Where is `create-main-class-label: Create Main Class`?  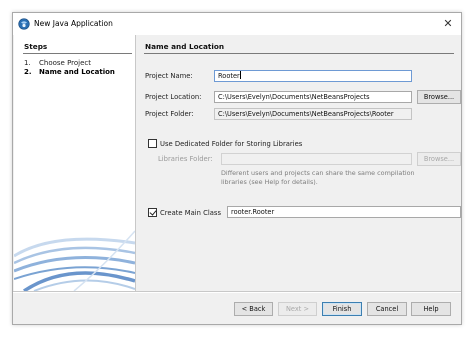
create-main-class-label: Create Main Class is located at coordinates (190, 213).